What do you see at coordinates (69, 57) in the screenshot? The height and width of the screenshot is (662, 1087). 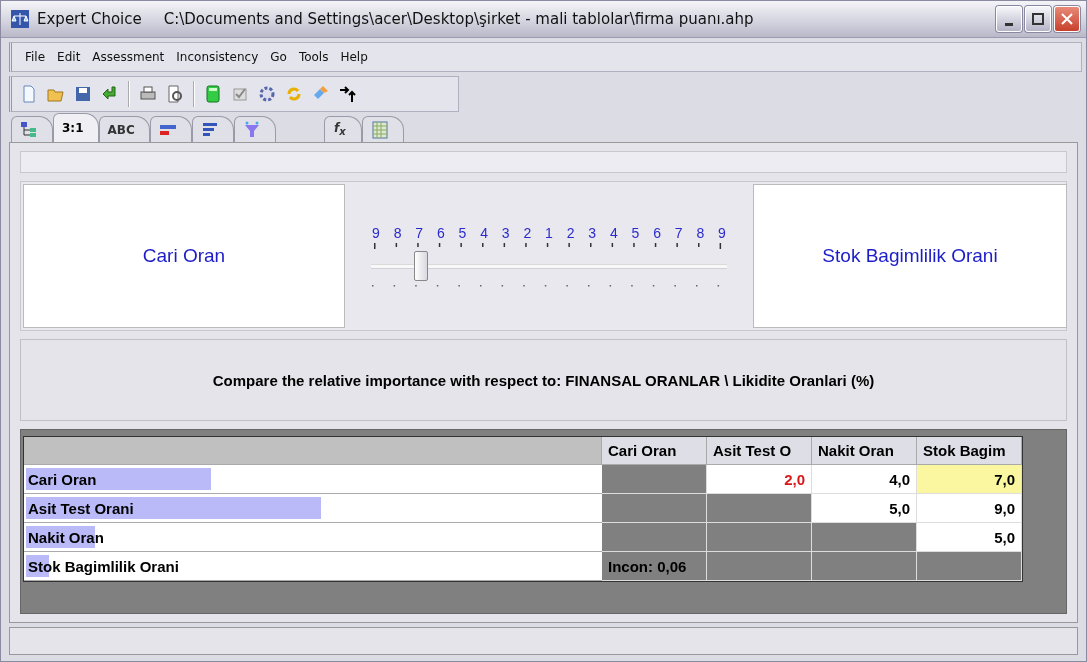 I see `menu-item: Edit` at bounding box center [69, 57].